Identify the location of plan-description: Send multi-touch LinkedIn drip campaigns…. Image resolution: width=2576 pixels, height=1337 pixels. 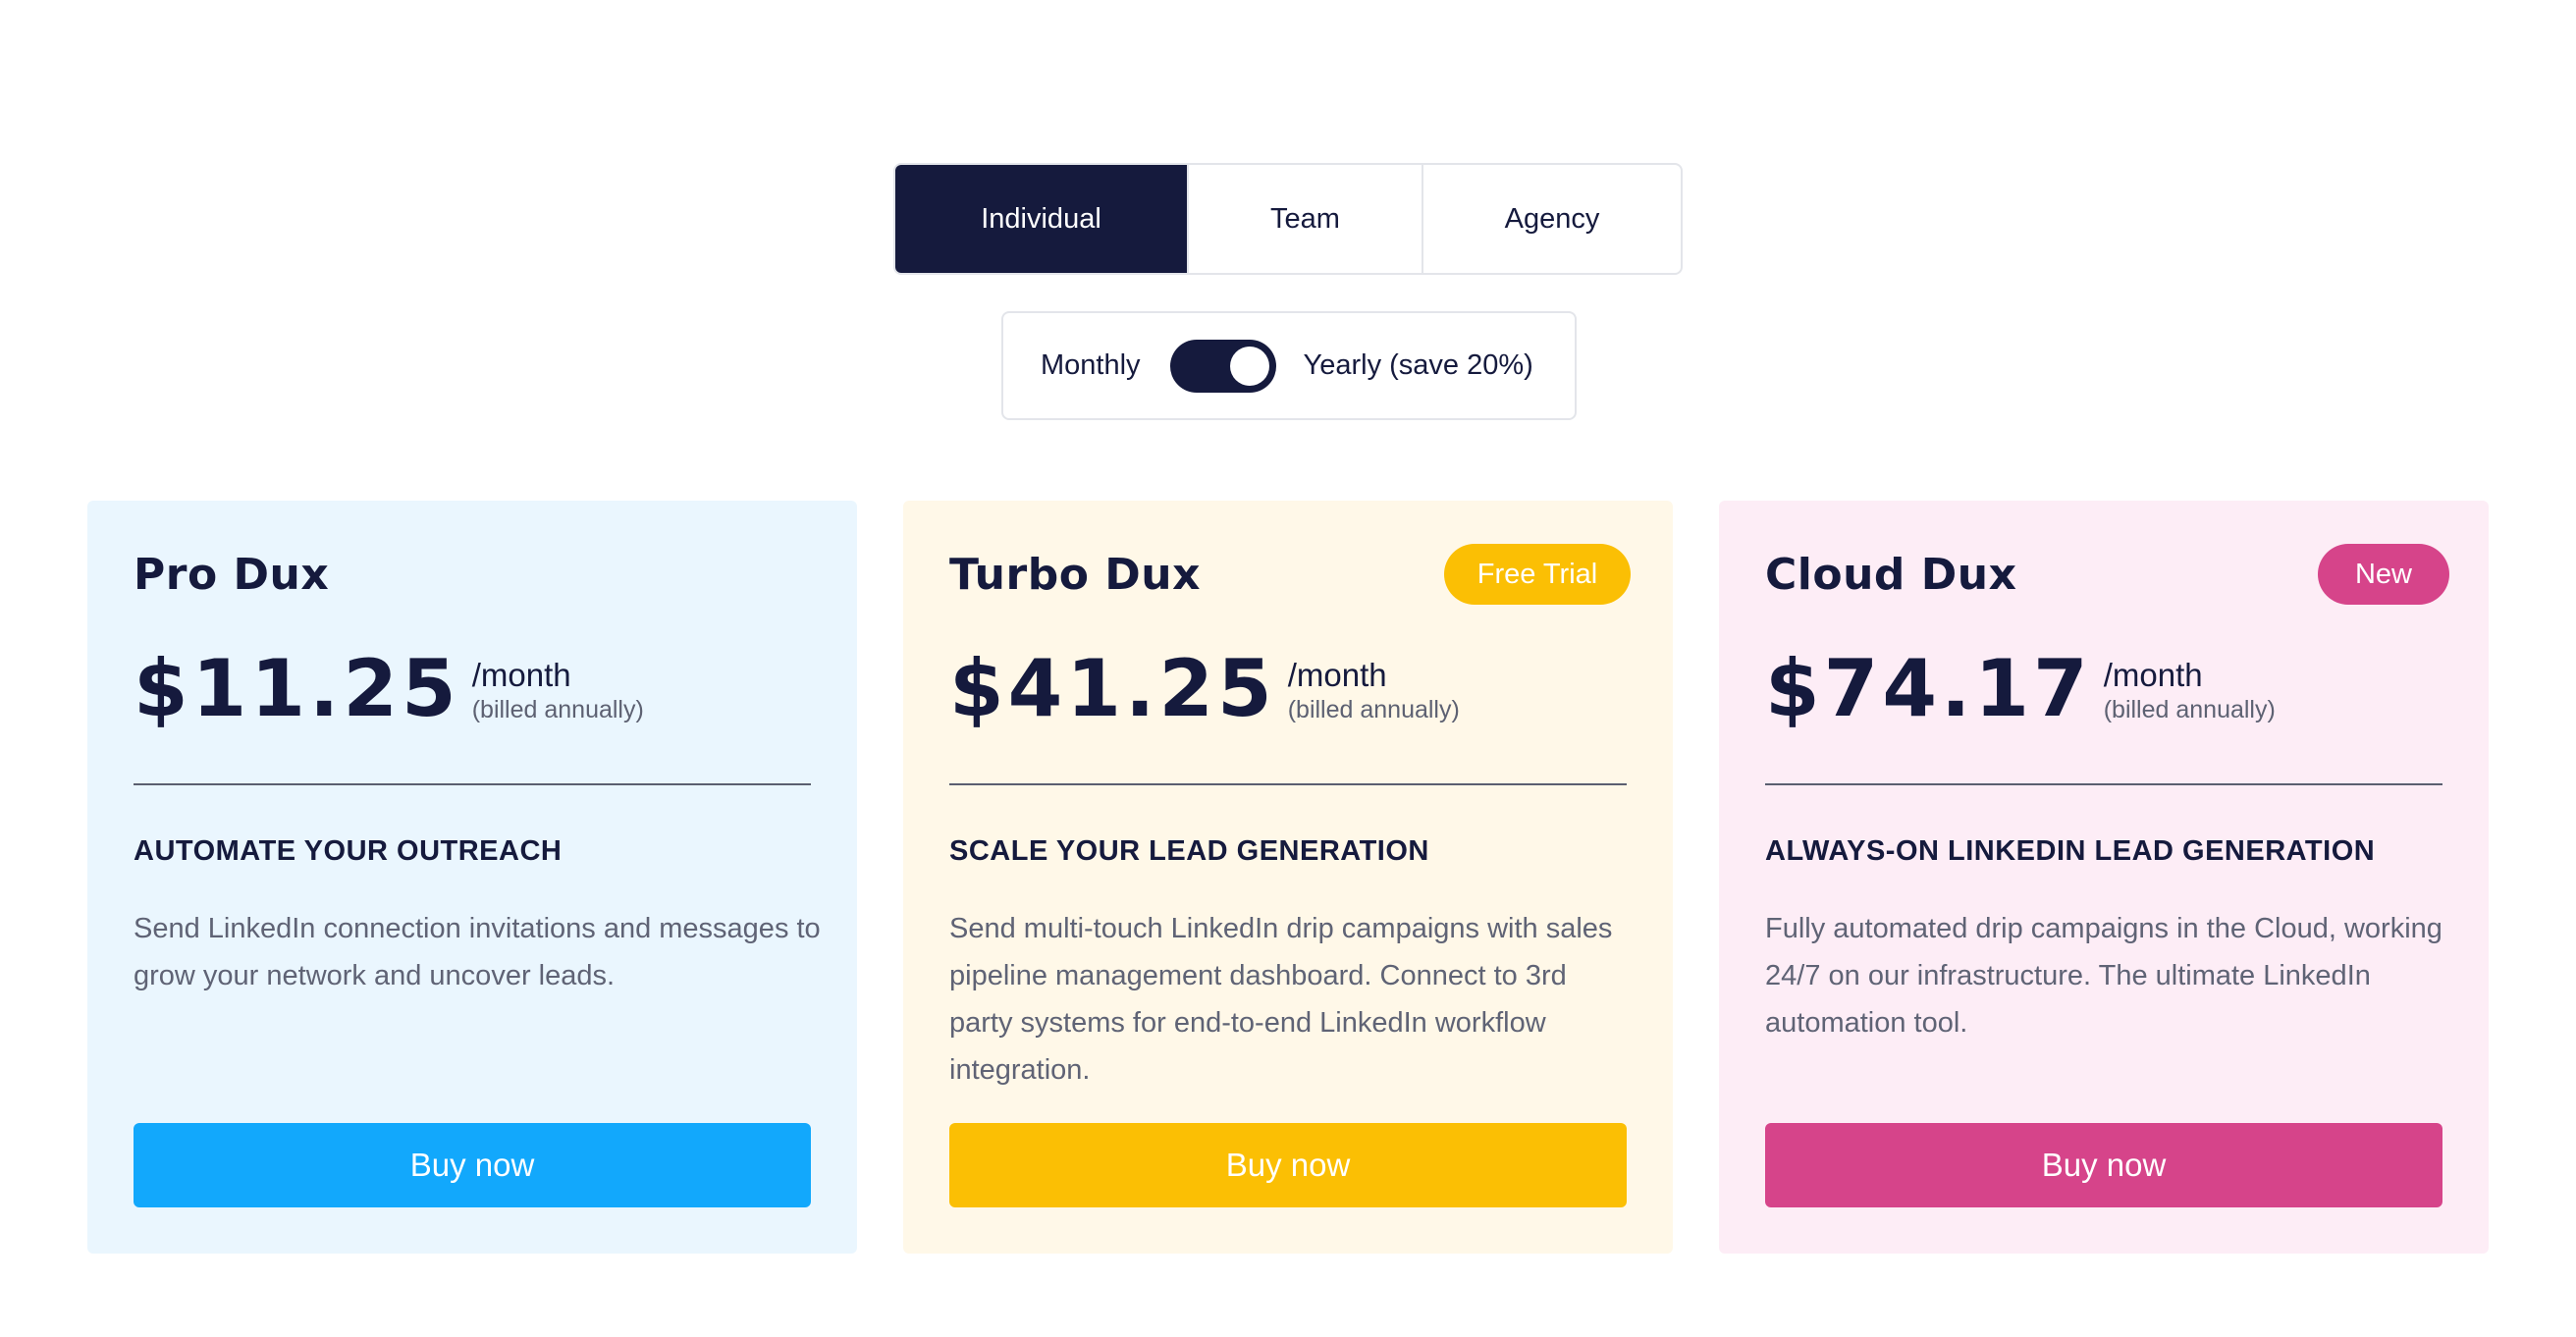
(1281, 999).